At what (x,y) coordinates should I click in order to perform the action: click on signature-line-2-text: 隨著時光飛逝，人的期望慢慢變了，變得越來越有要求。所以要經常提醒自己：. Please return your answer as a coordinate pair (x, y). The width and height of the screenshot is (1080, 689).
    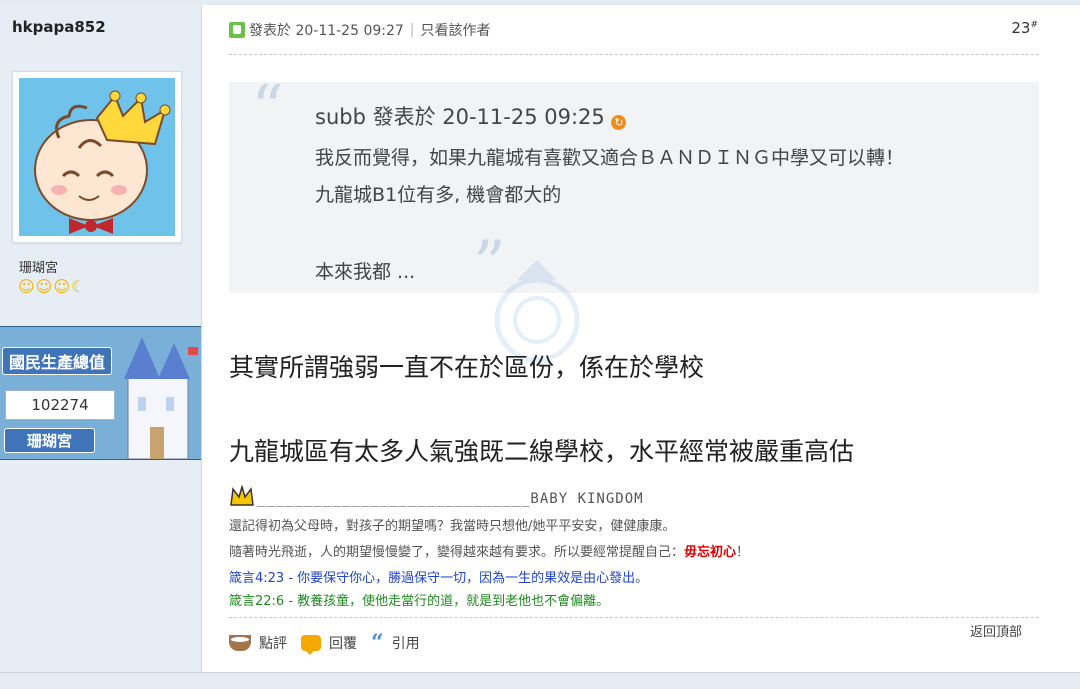
    Looking at the image, I should click on (457, 552).